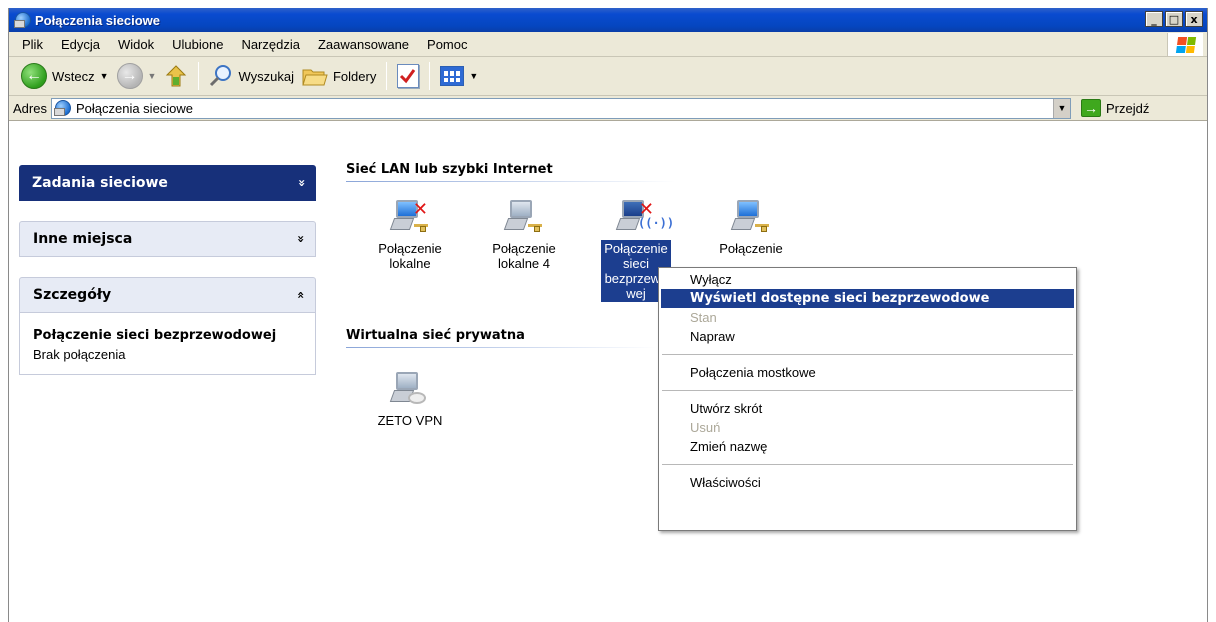 The height and width of the screenshot is (622, 1216). What do you see at coordinates (867, 408) in the screenshot?
I see `menu-item-create-shortcut: Utwórz skrót` at bounding box center [867, 408].